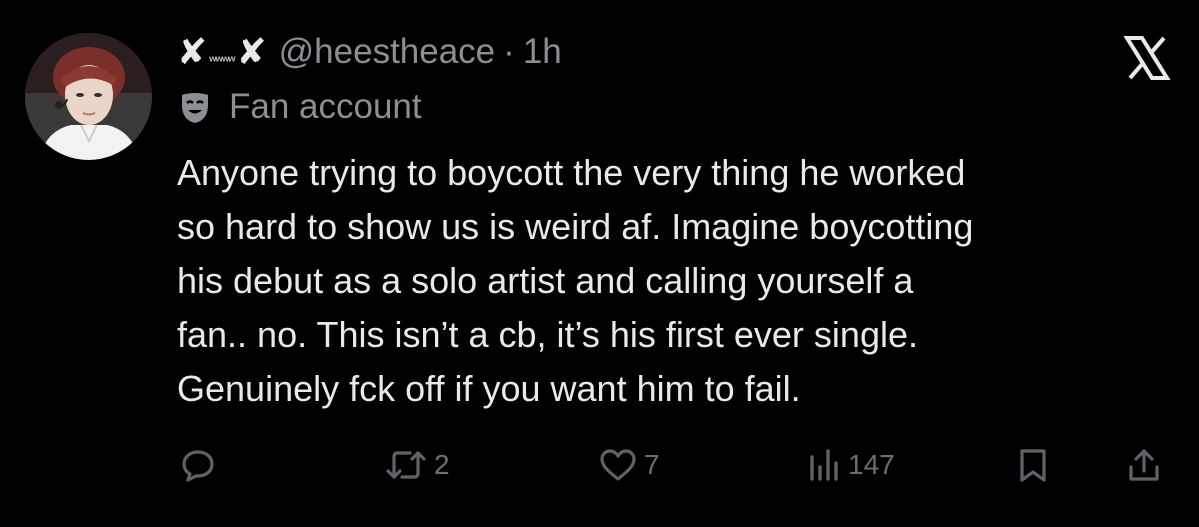 The height and width of the screenshot is (527, 1199). I want to click on bookmark-button, so click(1033, 465).